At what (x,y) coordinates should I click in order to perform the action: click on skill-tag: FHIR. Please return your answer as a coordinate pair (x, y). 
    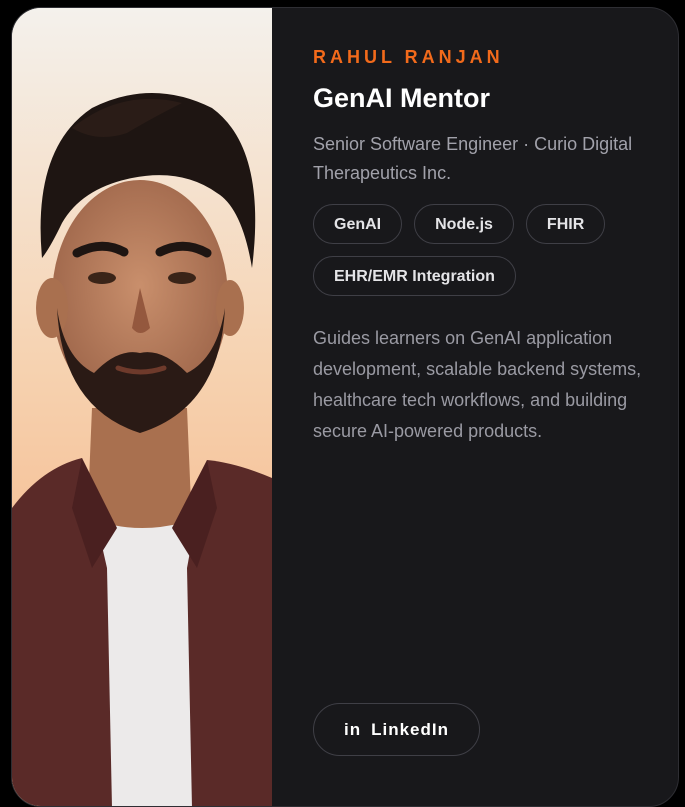
    Looking at the image, I should click on (565, 224).